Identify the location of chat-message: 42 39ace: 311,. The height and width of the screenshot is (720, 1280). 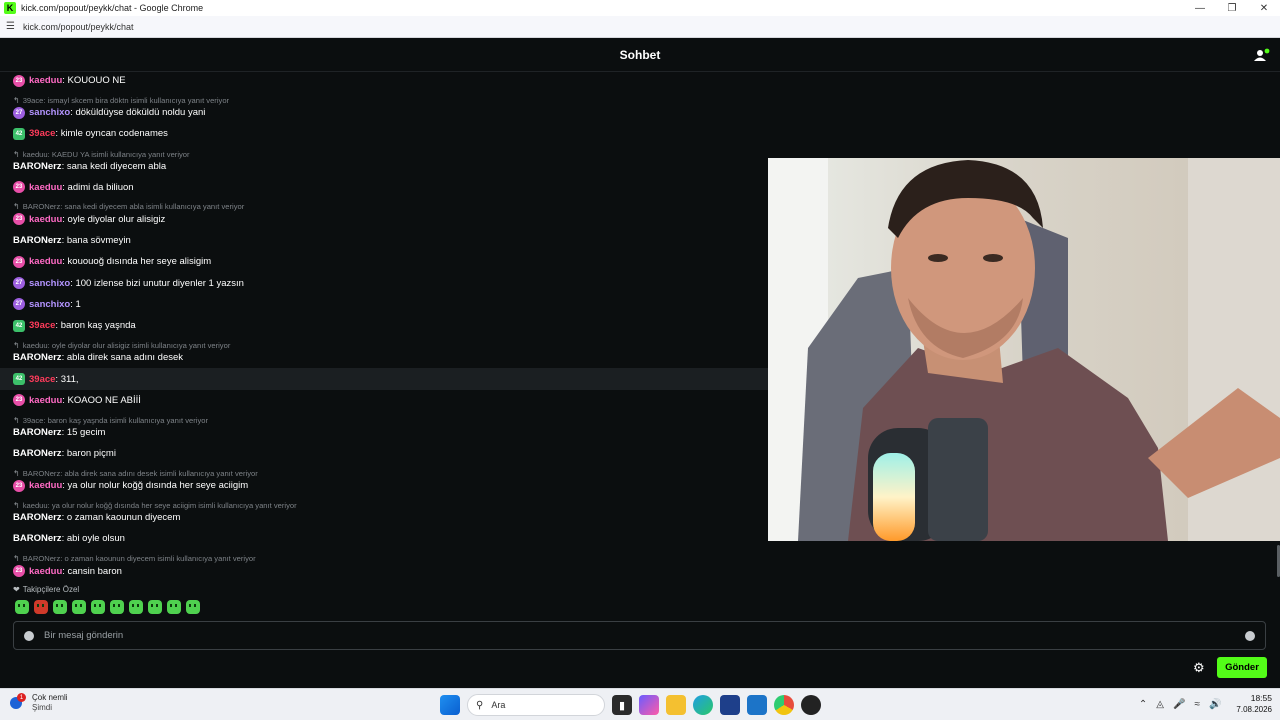
(384, 379).